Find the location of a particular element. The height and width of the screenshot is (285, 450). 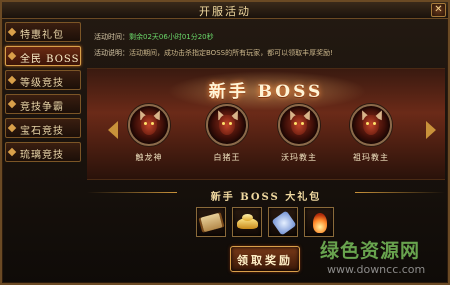

sidebar-item-level-race: 等级竞技 is located at coordinates (43, 80).